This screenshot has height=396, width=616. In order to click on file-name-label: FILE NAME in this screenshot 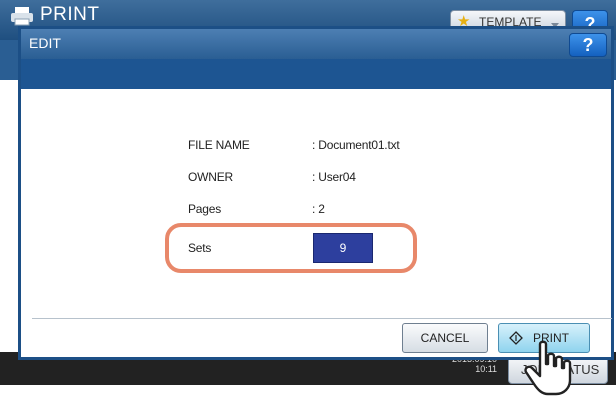, I will do `click(219, 145)`.